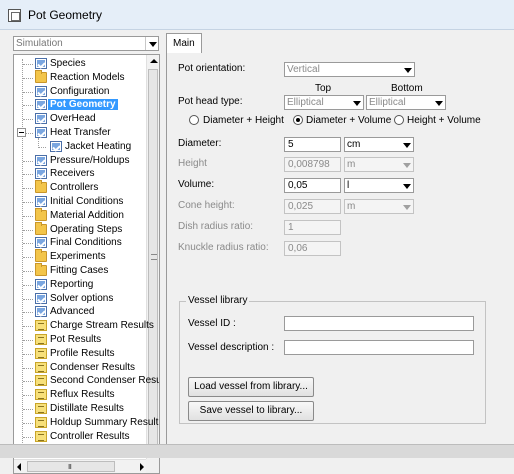  I want to click on tree-item-reaction-models: Reaction Models, so click(80, 77).